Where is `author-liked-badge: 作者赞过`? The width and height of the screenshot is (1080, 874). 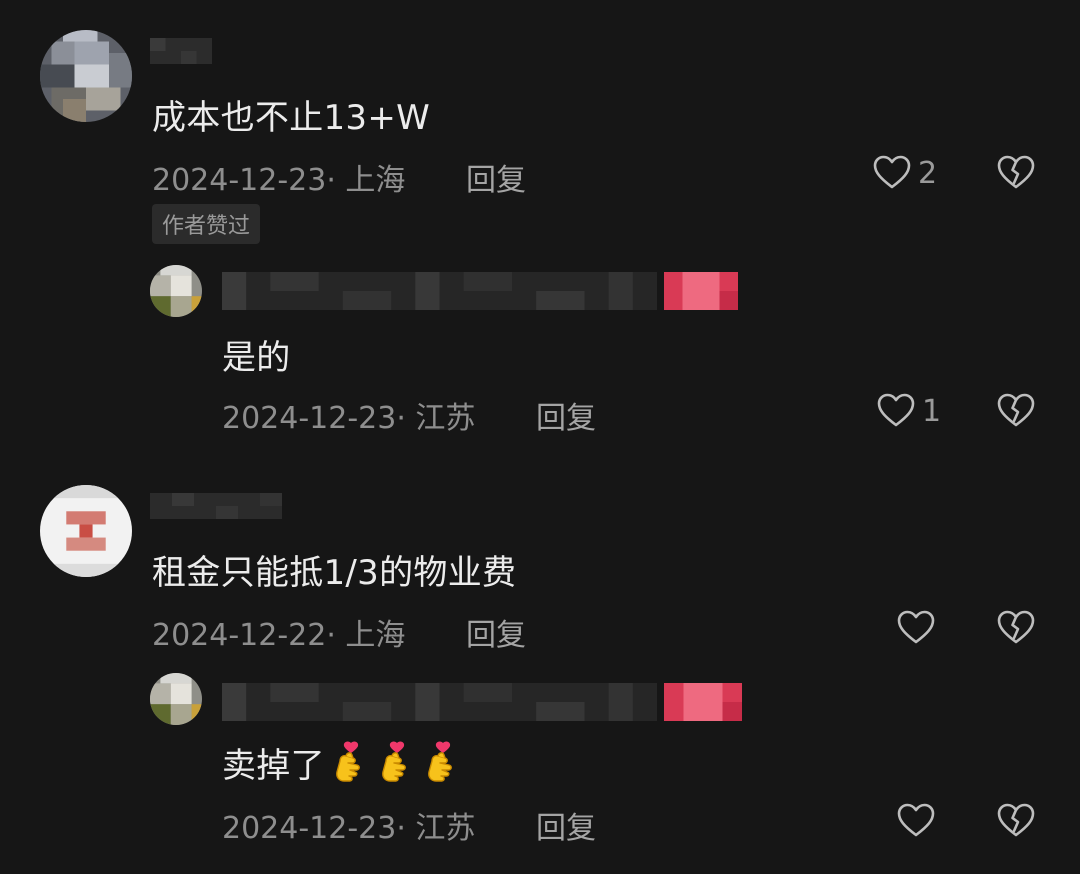 author-liked-badge: 作者赞过 is located at coordinates (206, 224).